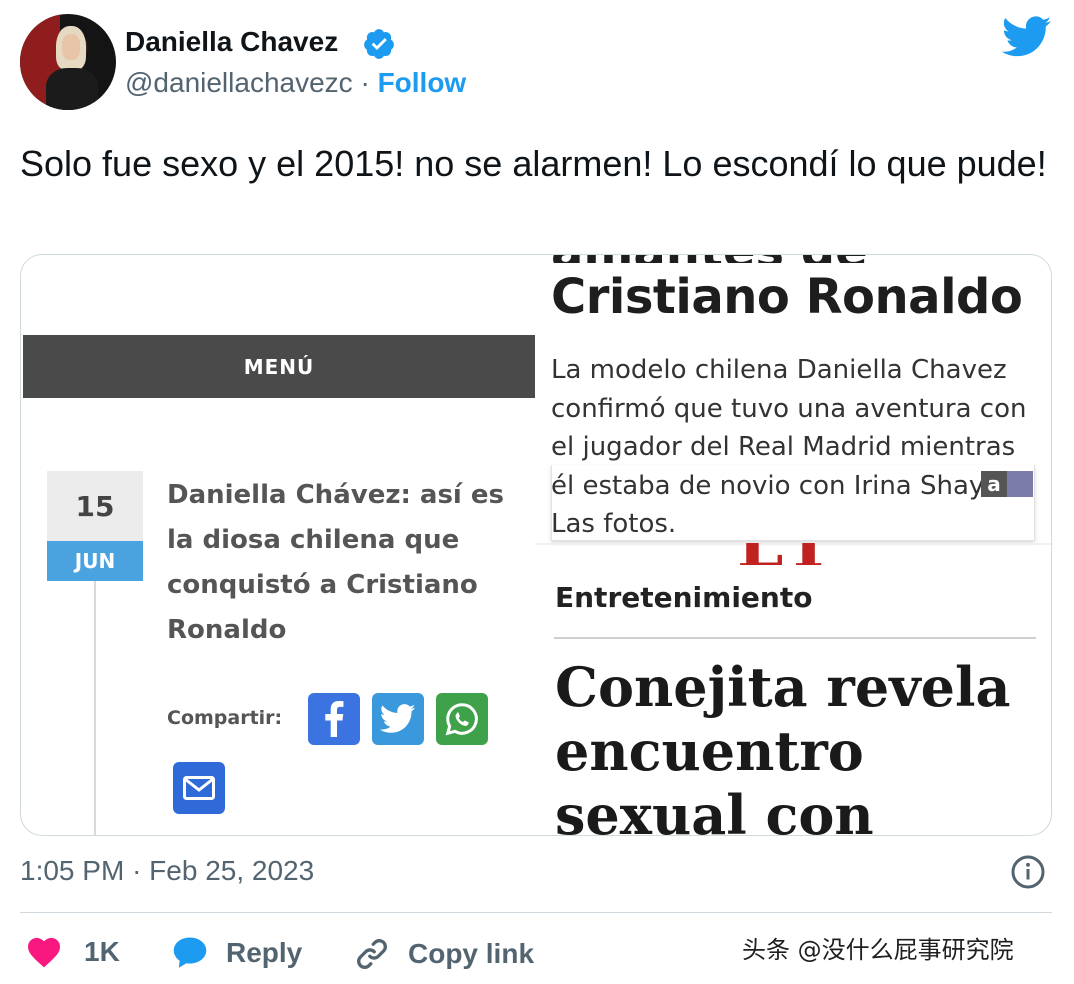 This screenshot has width=1074, height=984. I want to click on author-handle: @daniellachavezc, so click(239, 82).